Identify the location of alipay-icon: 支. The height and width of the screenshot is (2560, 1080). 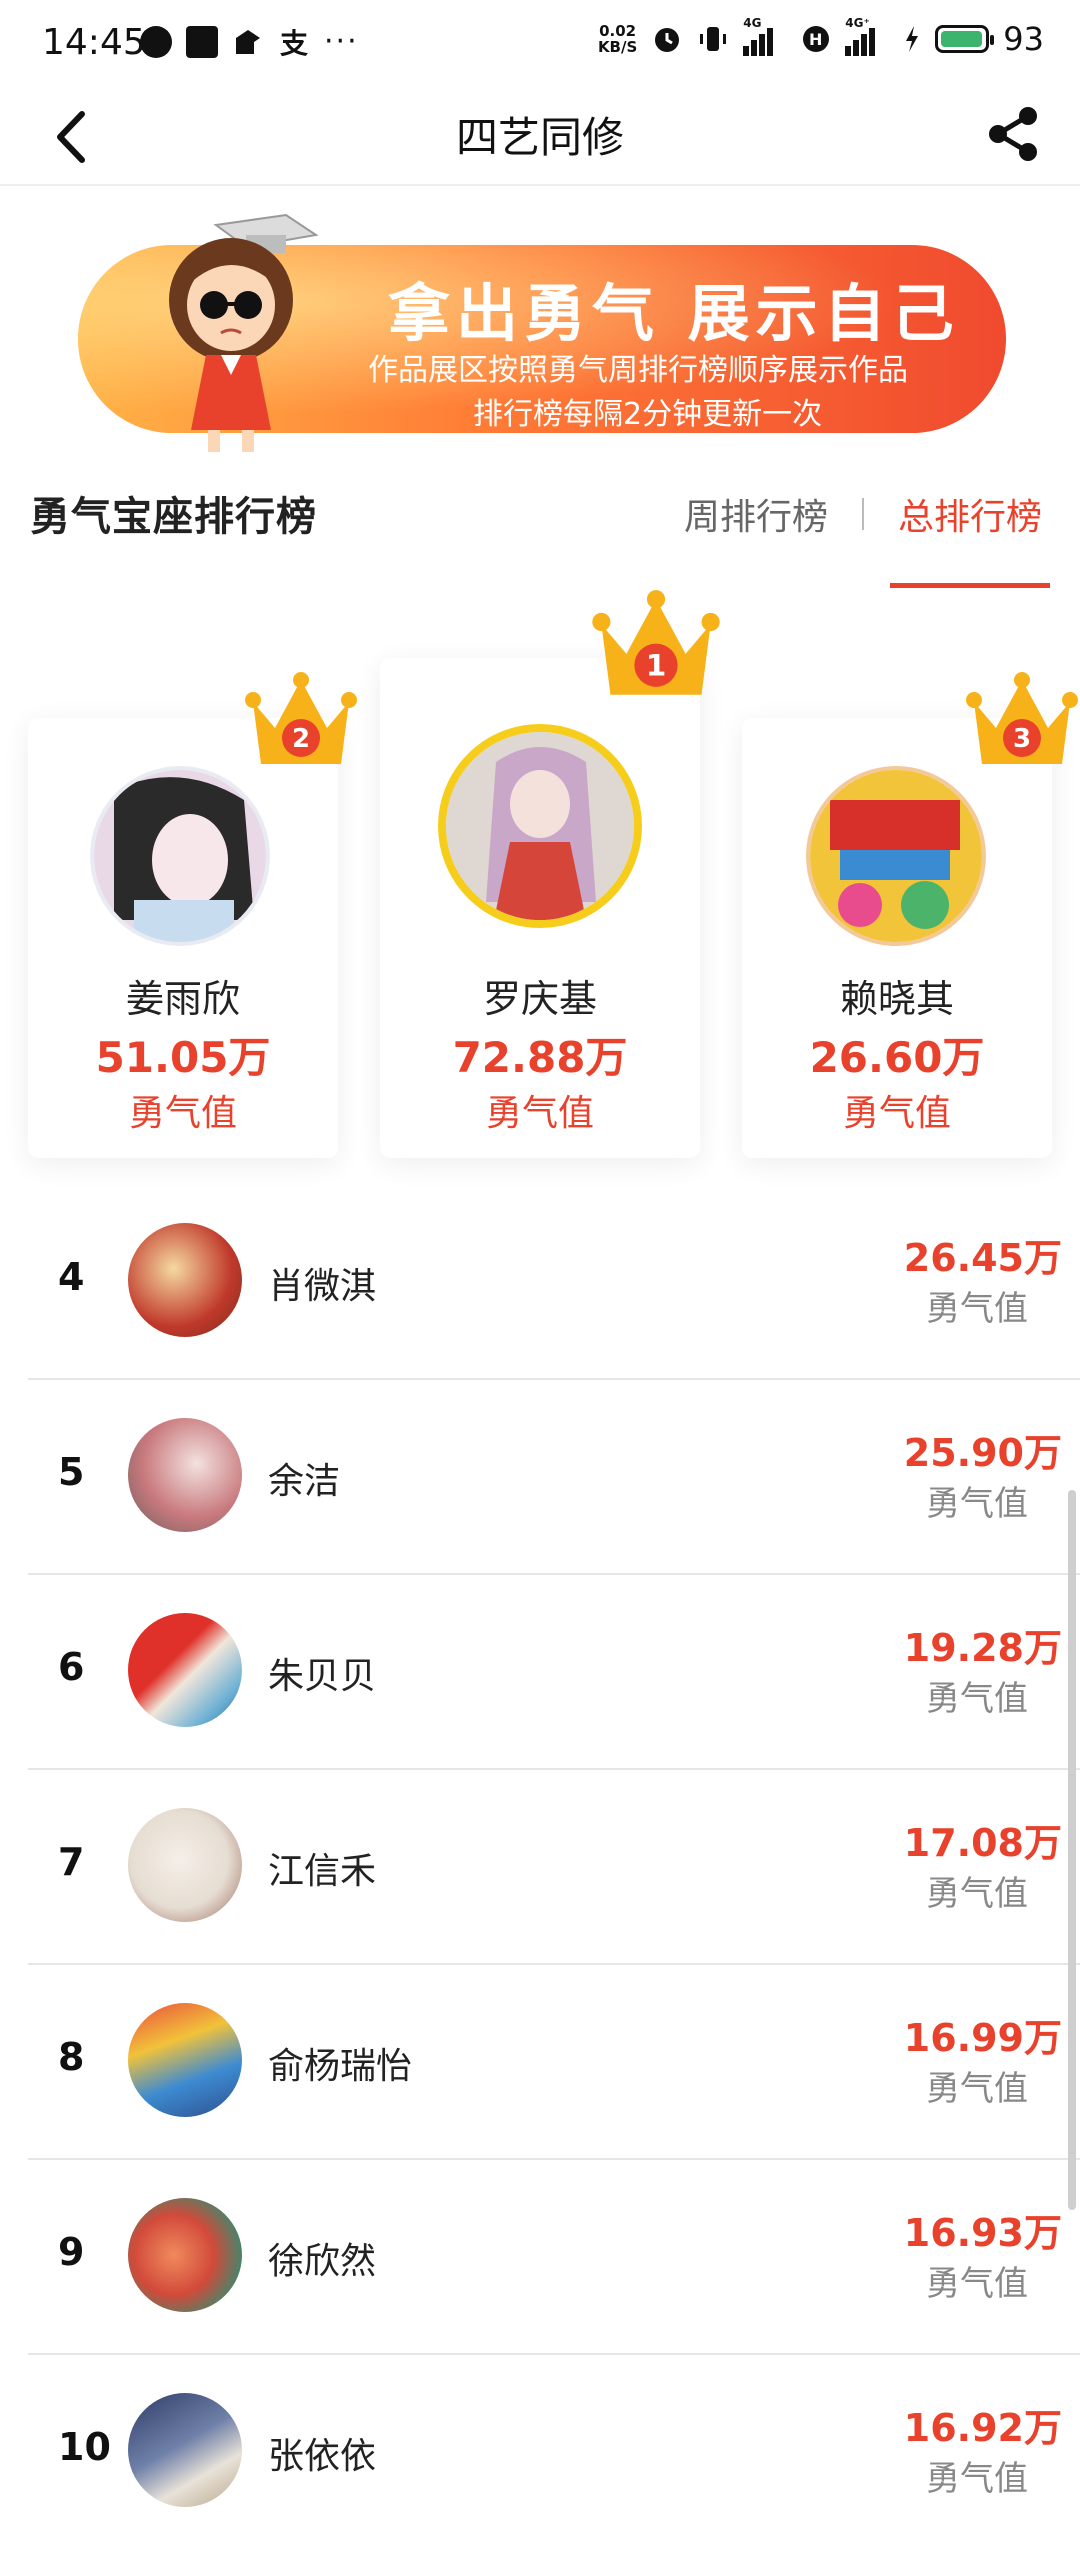
(294, 43).